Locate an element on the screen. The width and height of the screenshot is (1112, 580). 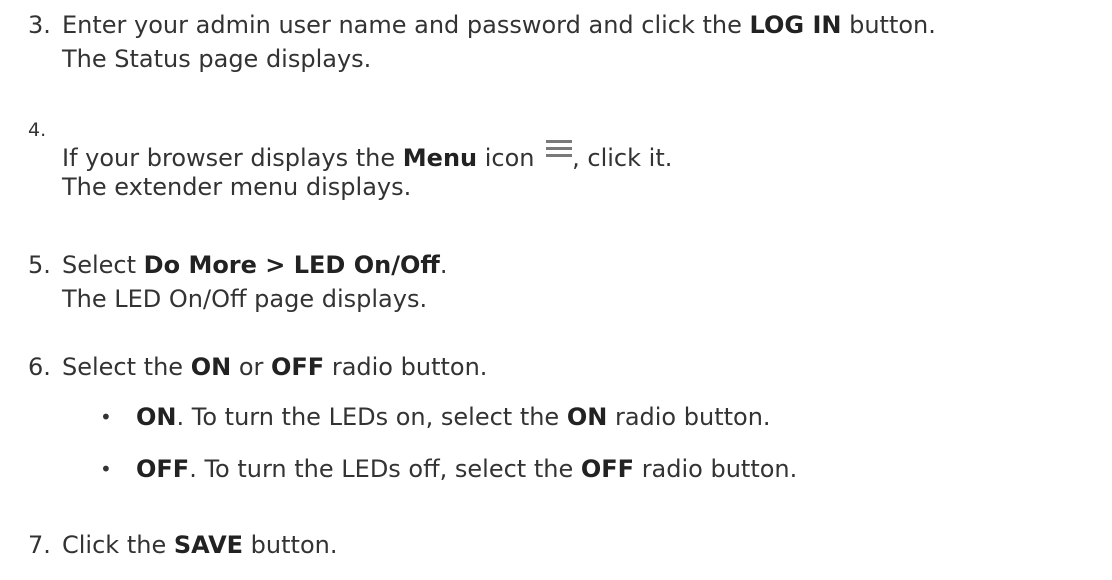
step-3-result: The Status page displays. is located at coordinates (217, 59).